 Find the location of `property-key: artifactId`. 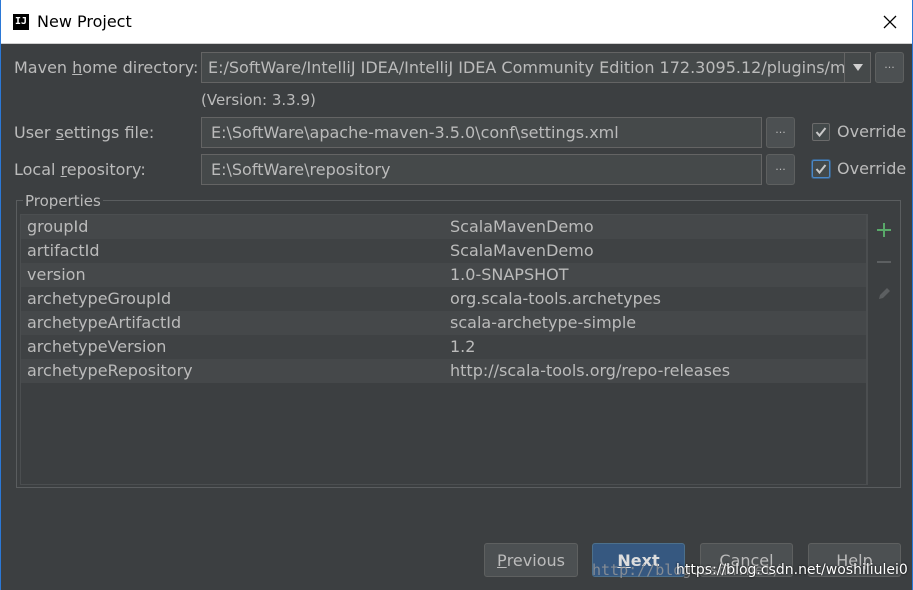

property-key: artifactId is located at coordinates (63, 250).